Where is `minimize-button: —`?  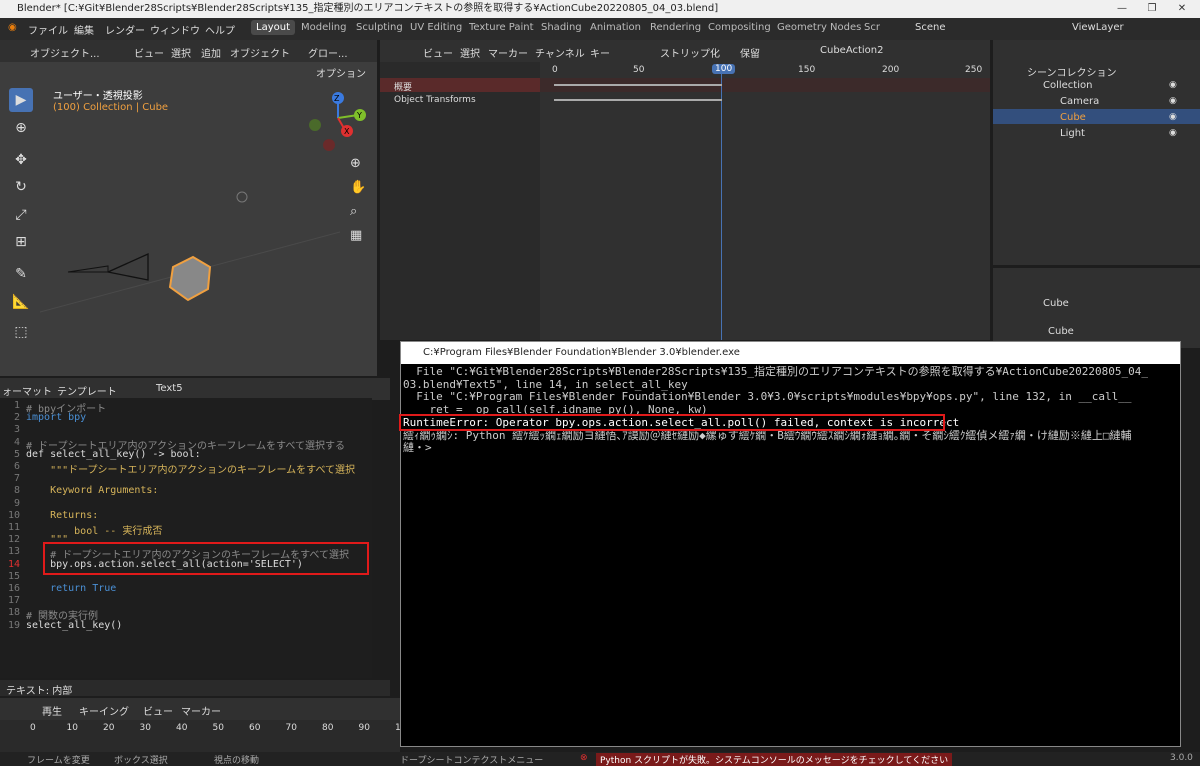
minimize-button: — is located at coordinates (1122, 9).